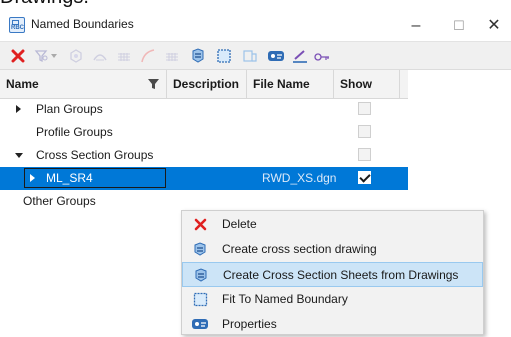 This screenshot has width=511, height=337. Describe the element at coordinates (299, 249) in the screenshot. I see `menu-item-label: Create cross section drawing` at that location.